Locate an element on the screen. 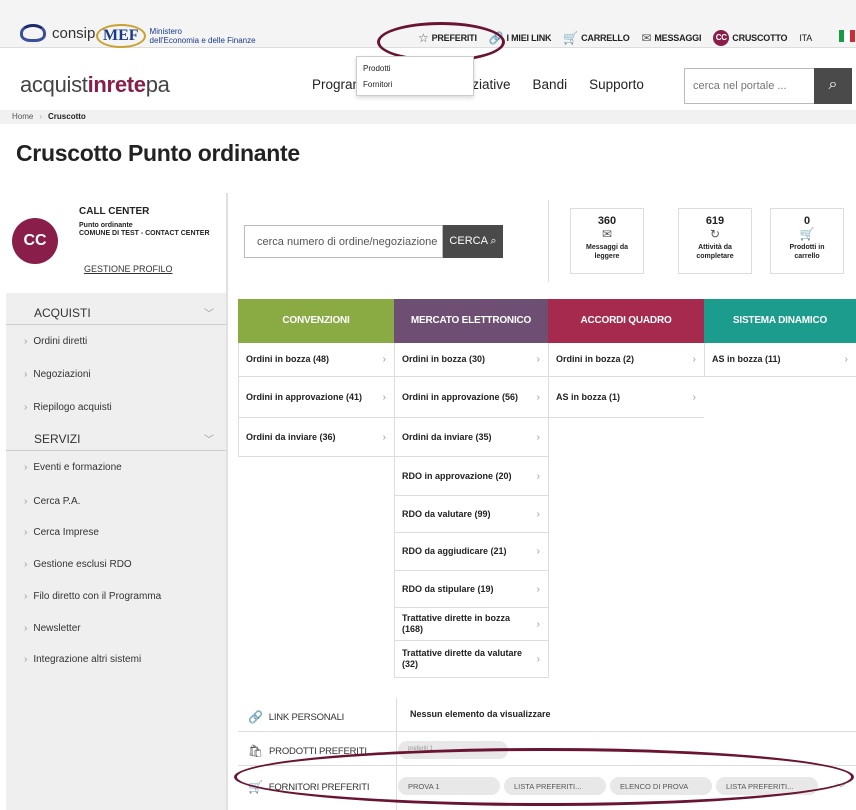 This screenshot has width=856, height=810. language-label: ITA is located at coordinates (806, 38).